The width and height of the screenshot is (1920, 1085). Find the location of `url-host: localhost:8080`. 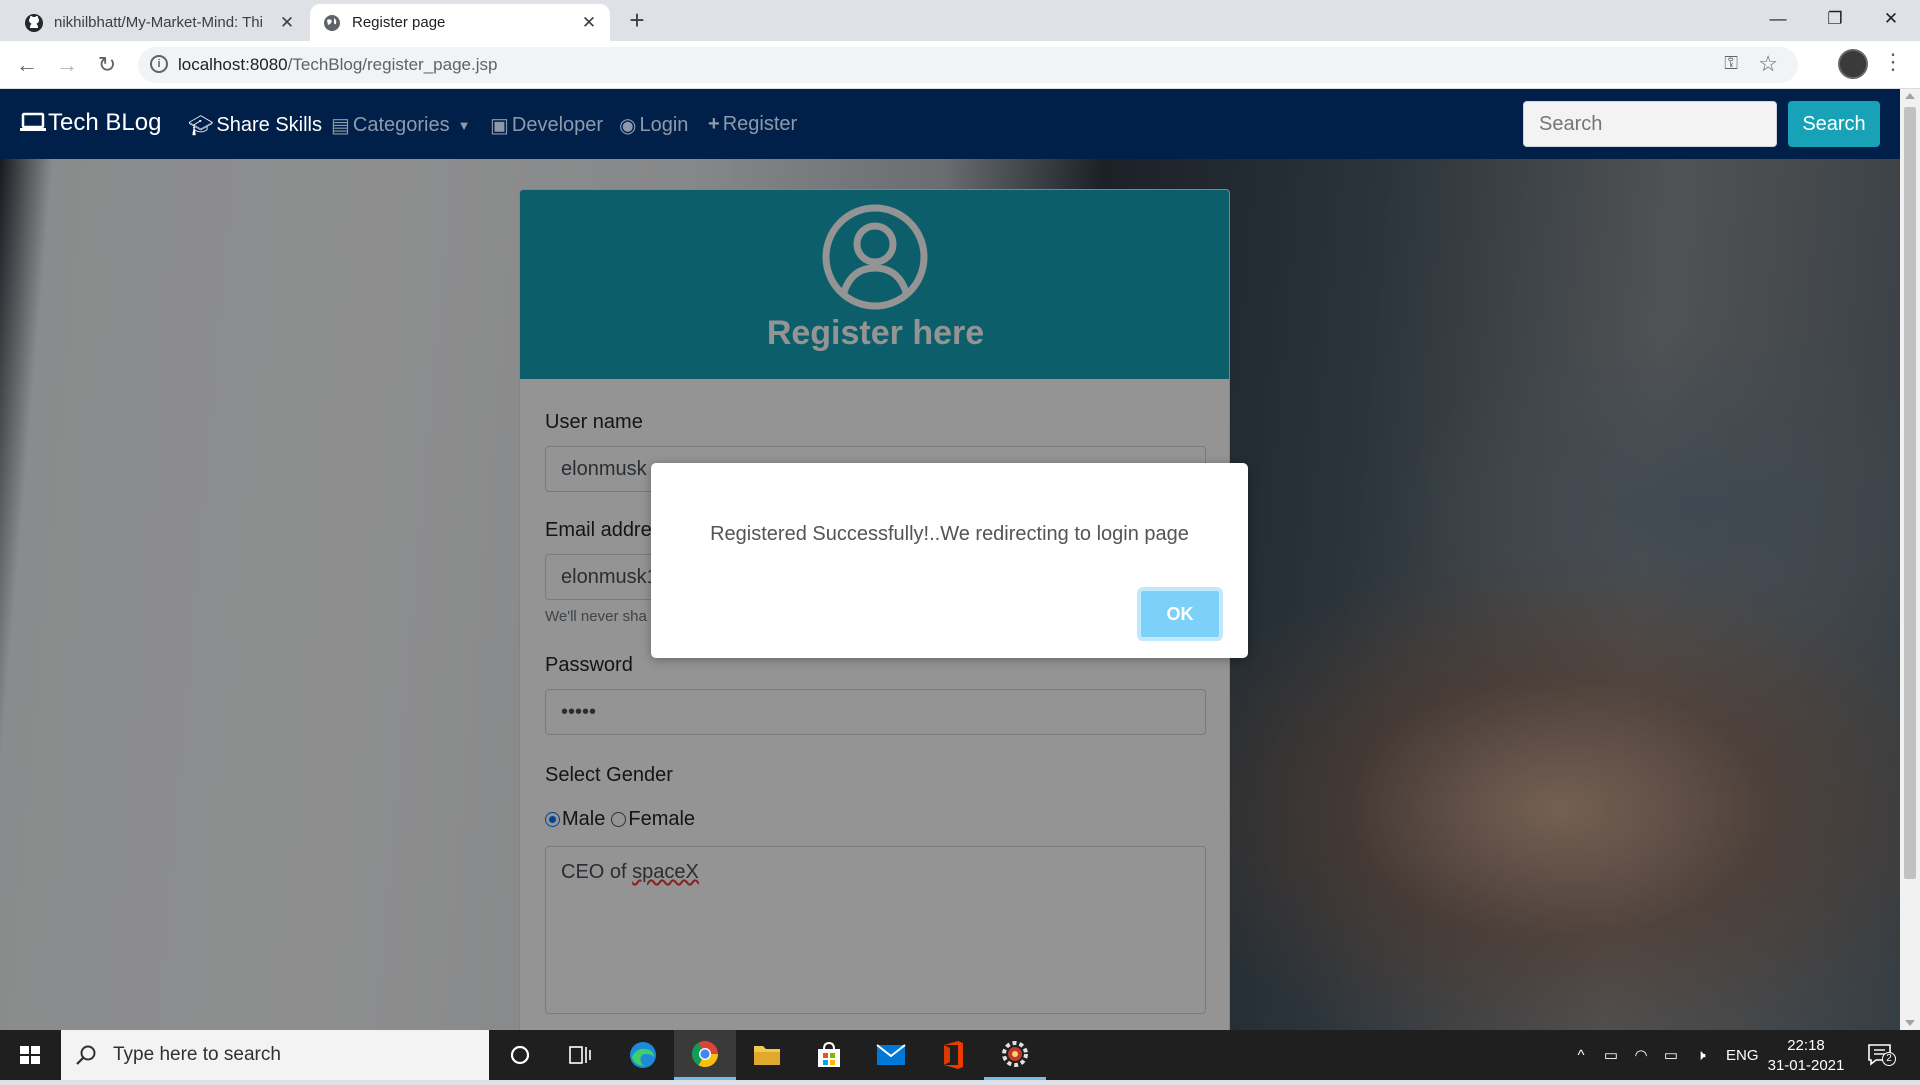

url-host: localhost:8080 is located at coordinates (233, 64).